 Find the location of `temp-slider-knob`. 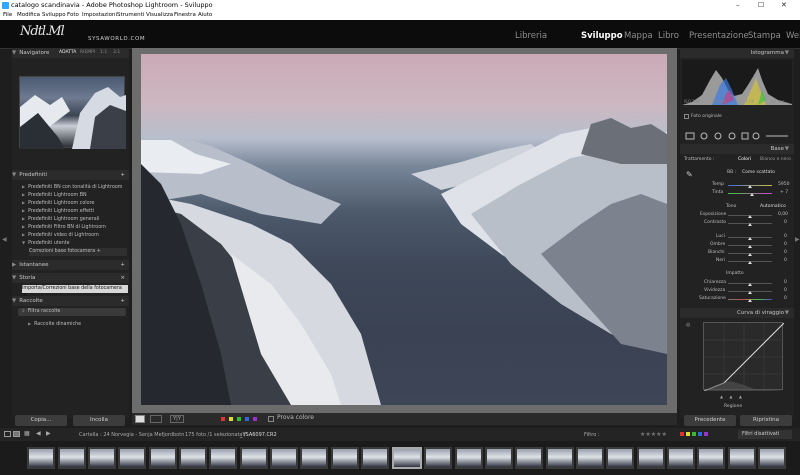

temp-slider-knob is located at coordinates (750, 186).